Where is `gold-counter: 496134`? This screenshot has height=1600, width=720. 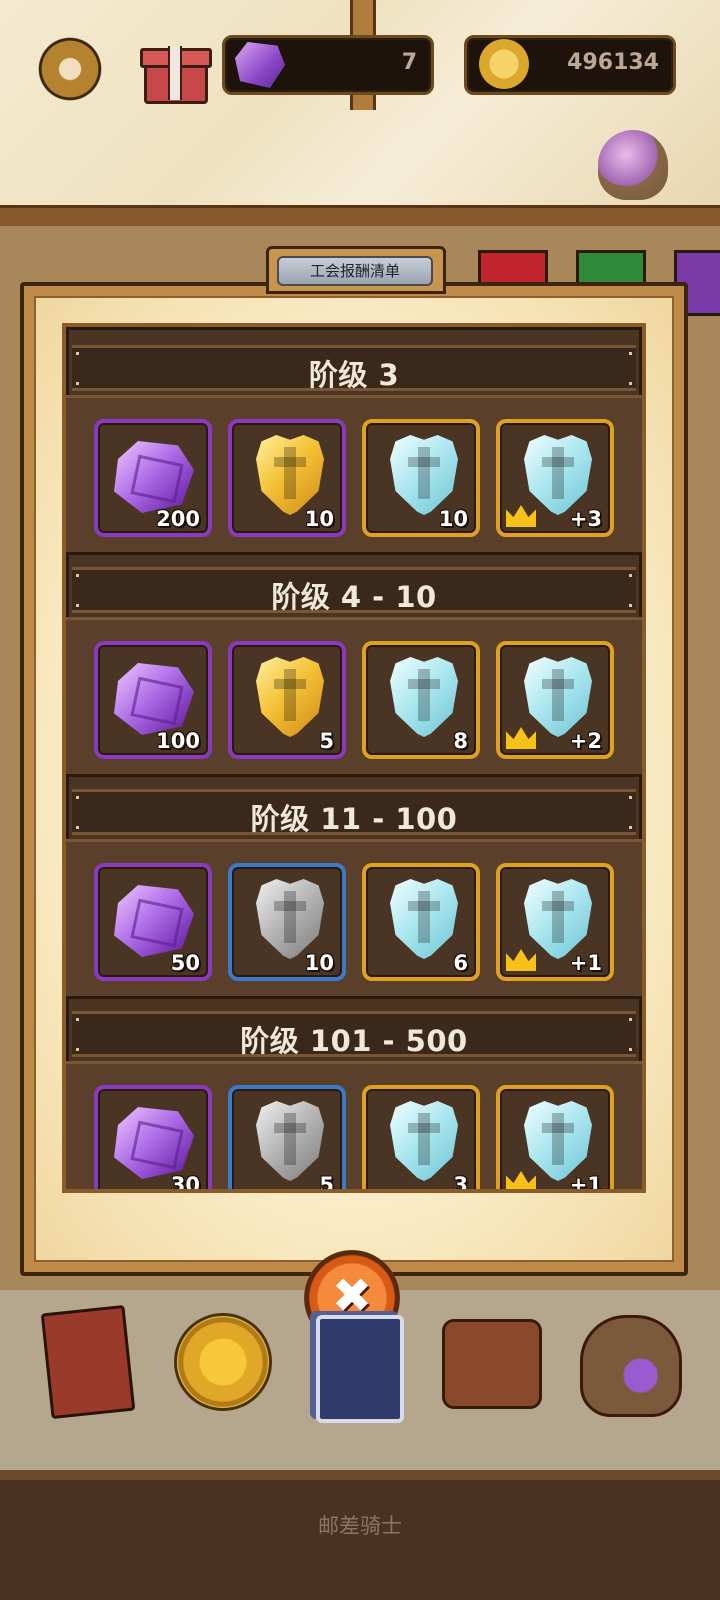 gold-counter: 496134 is located at coordinates (570, 65).